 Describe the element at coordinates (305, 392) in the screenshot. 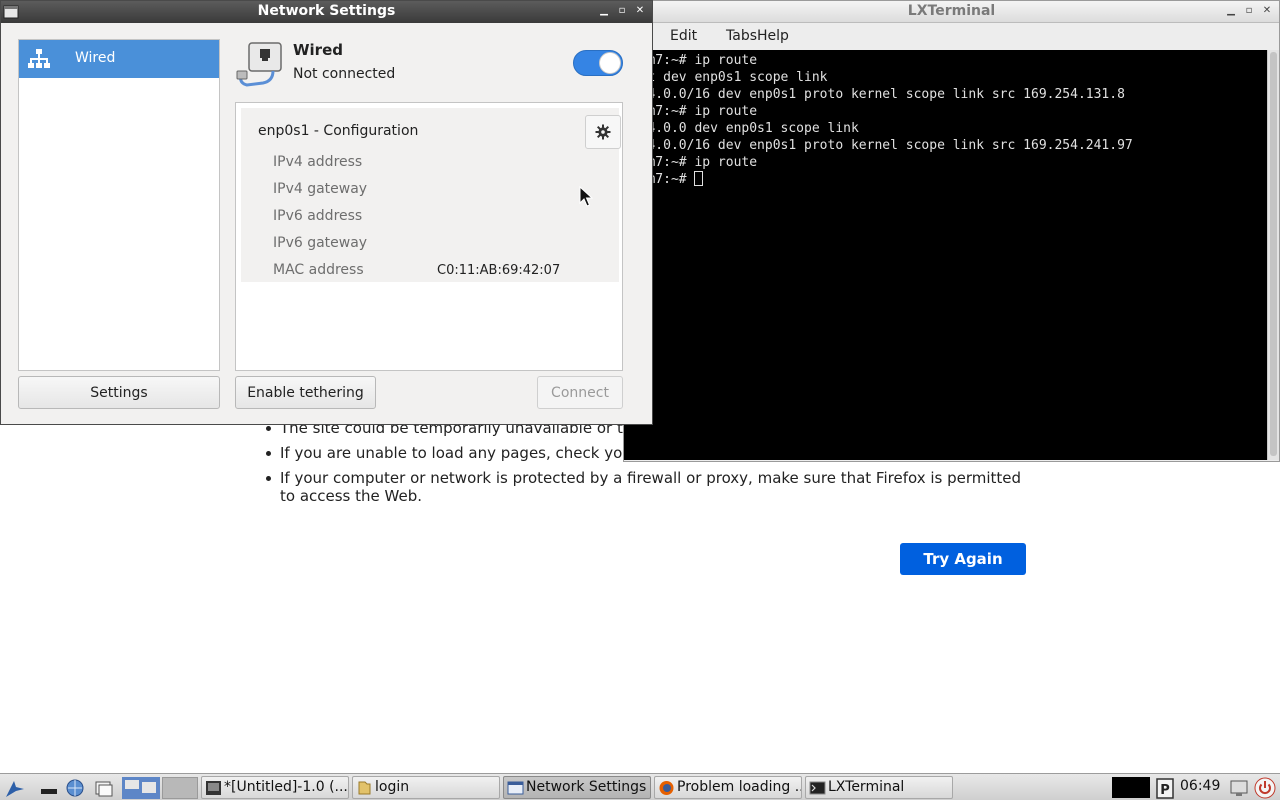

I see `enable-tethering-button: Enable tethering` at that location.